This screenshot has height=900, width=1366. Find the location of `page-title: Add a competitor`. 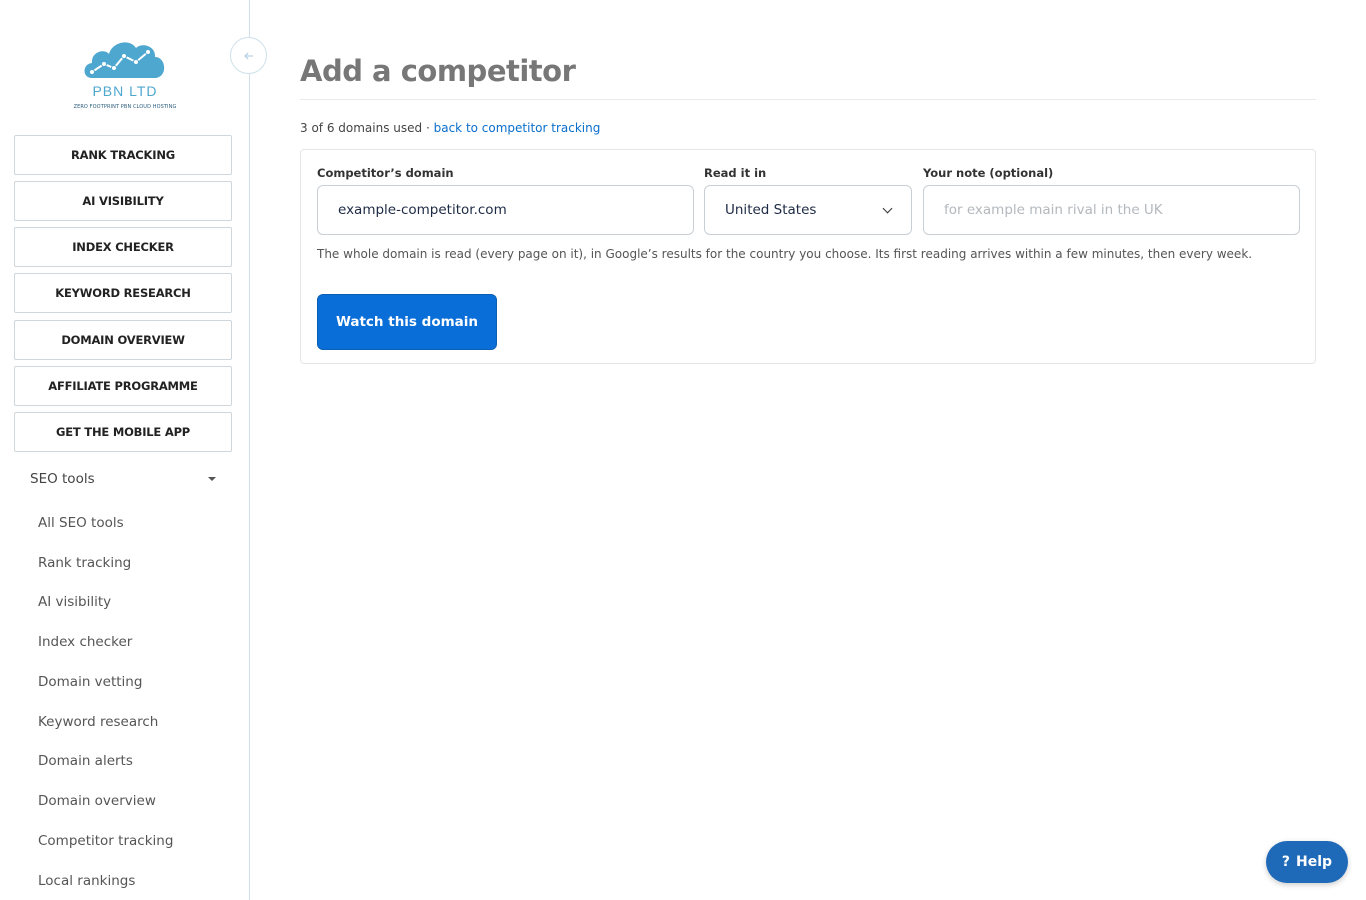

page-title: Add a competitor is located at coordinates (438, 71).